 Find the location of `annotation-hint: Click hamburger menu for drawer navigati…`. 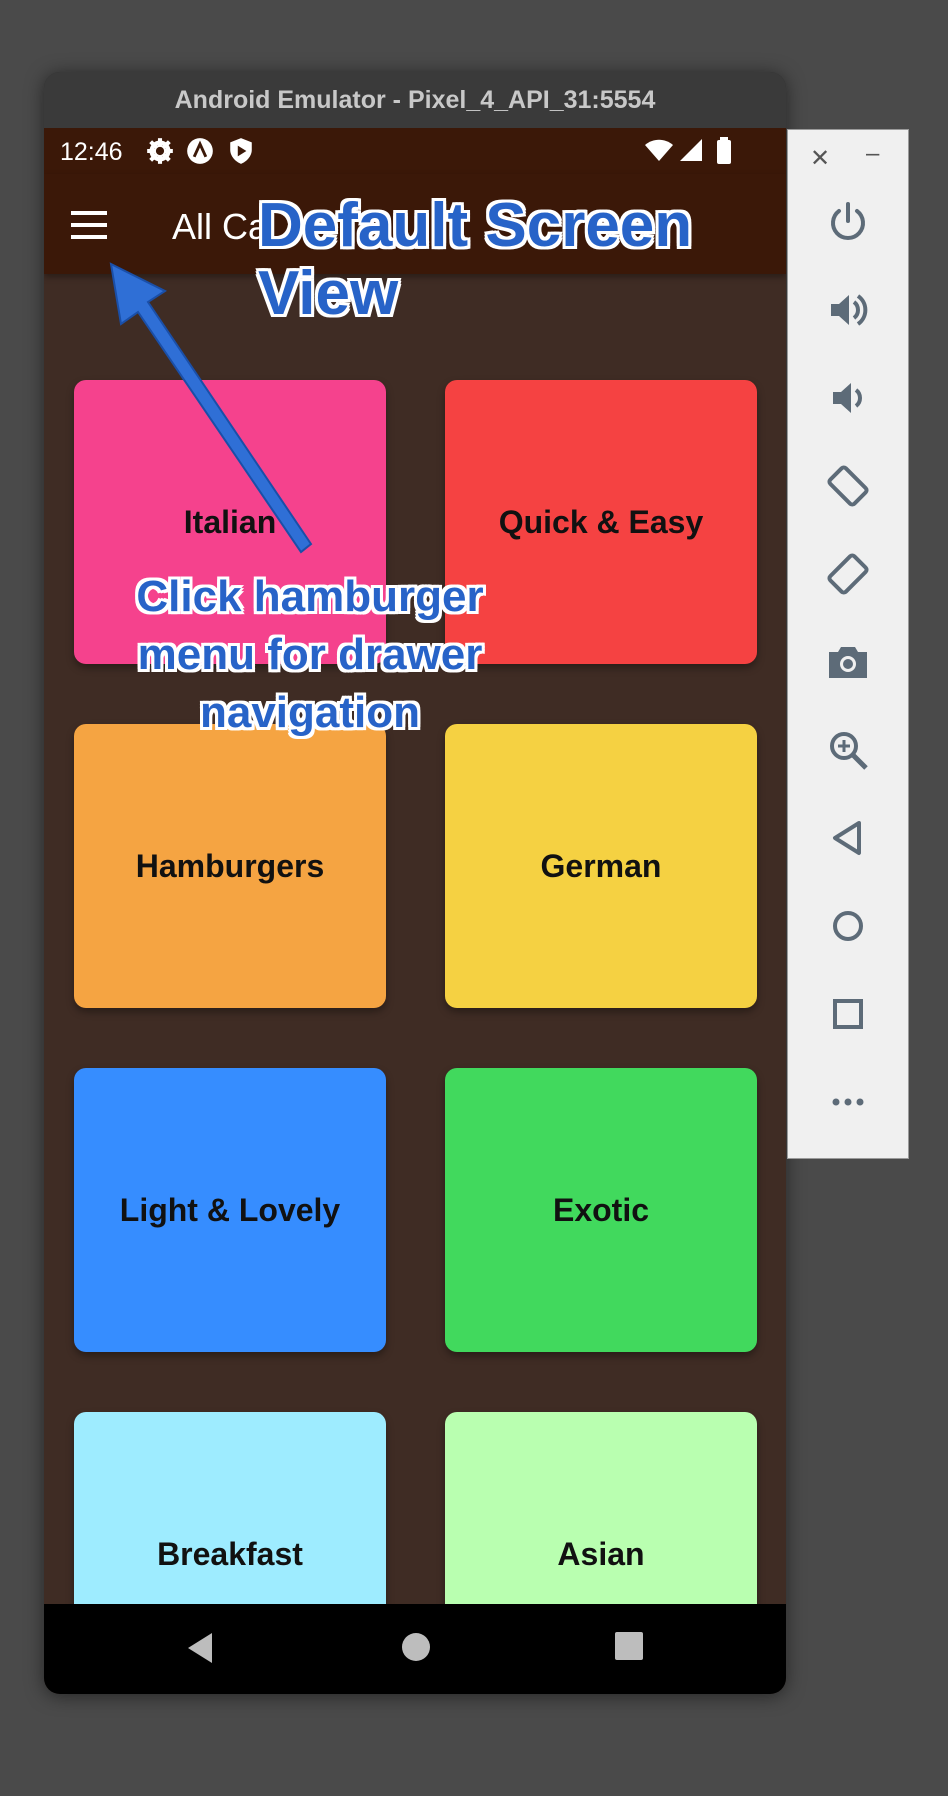

annotation-hint: Click hamburger menu for drawer navigati… is located at coordinates (310, 655).